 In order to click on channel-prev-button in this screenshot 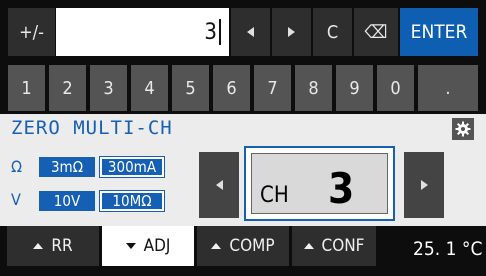, I will do `click(219, 185)`.